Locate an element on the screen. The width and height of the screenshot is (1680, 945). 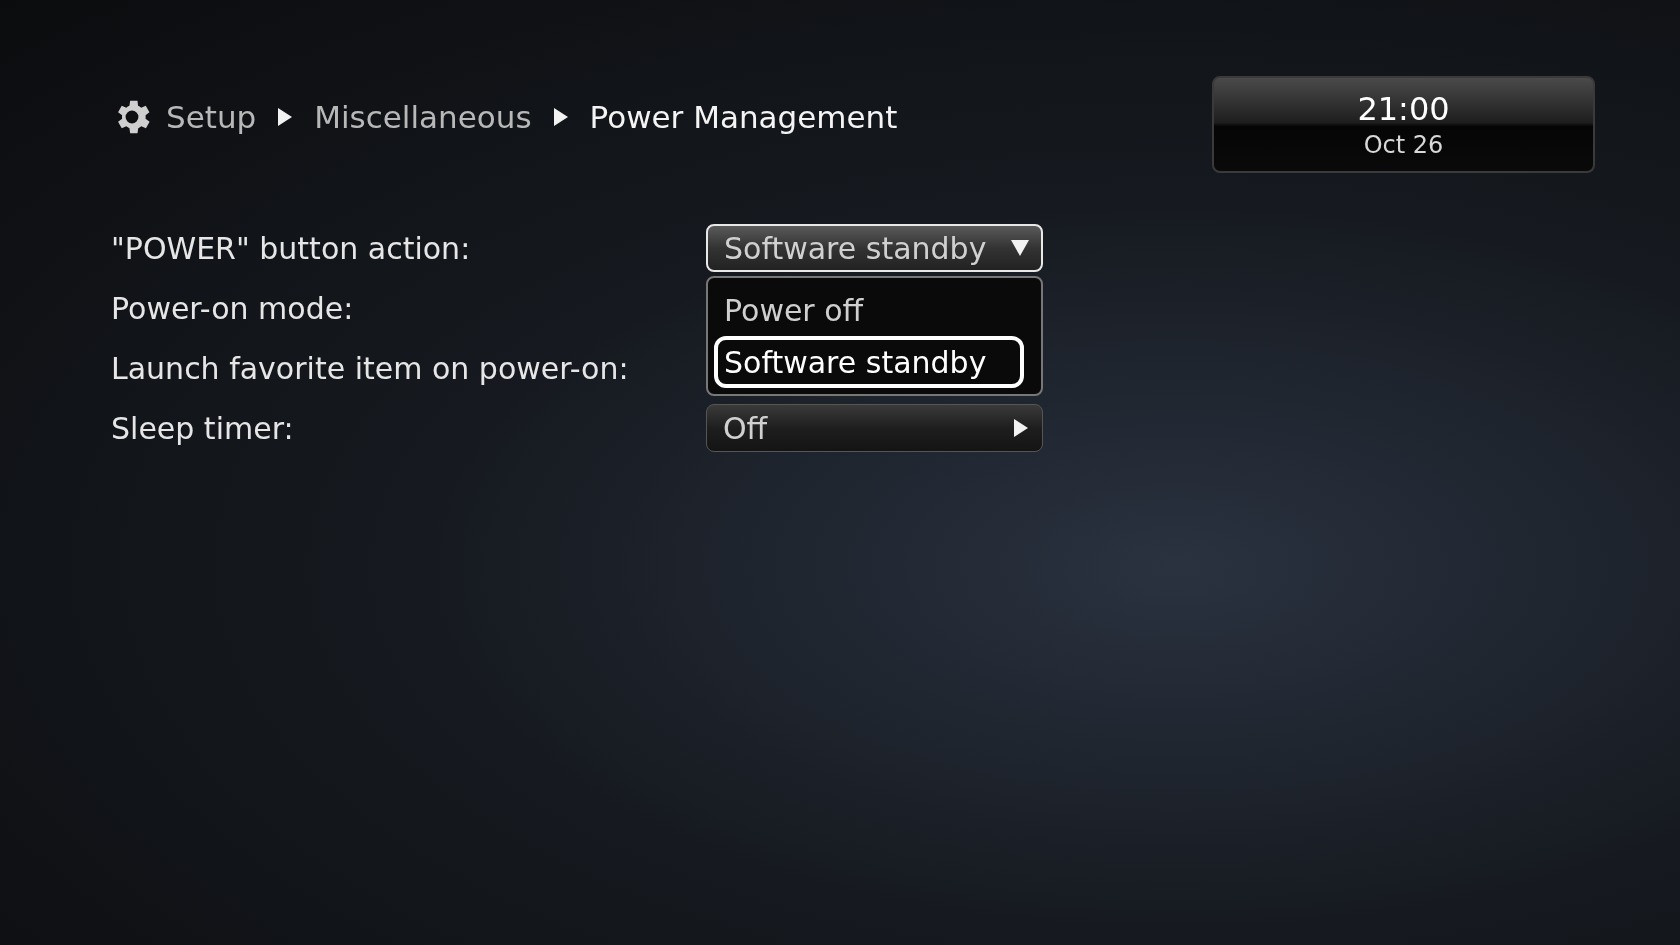
setting-label: Power-on mode: is located at coordinates (233, 308).